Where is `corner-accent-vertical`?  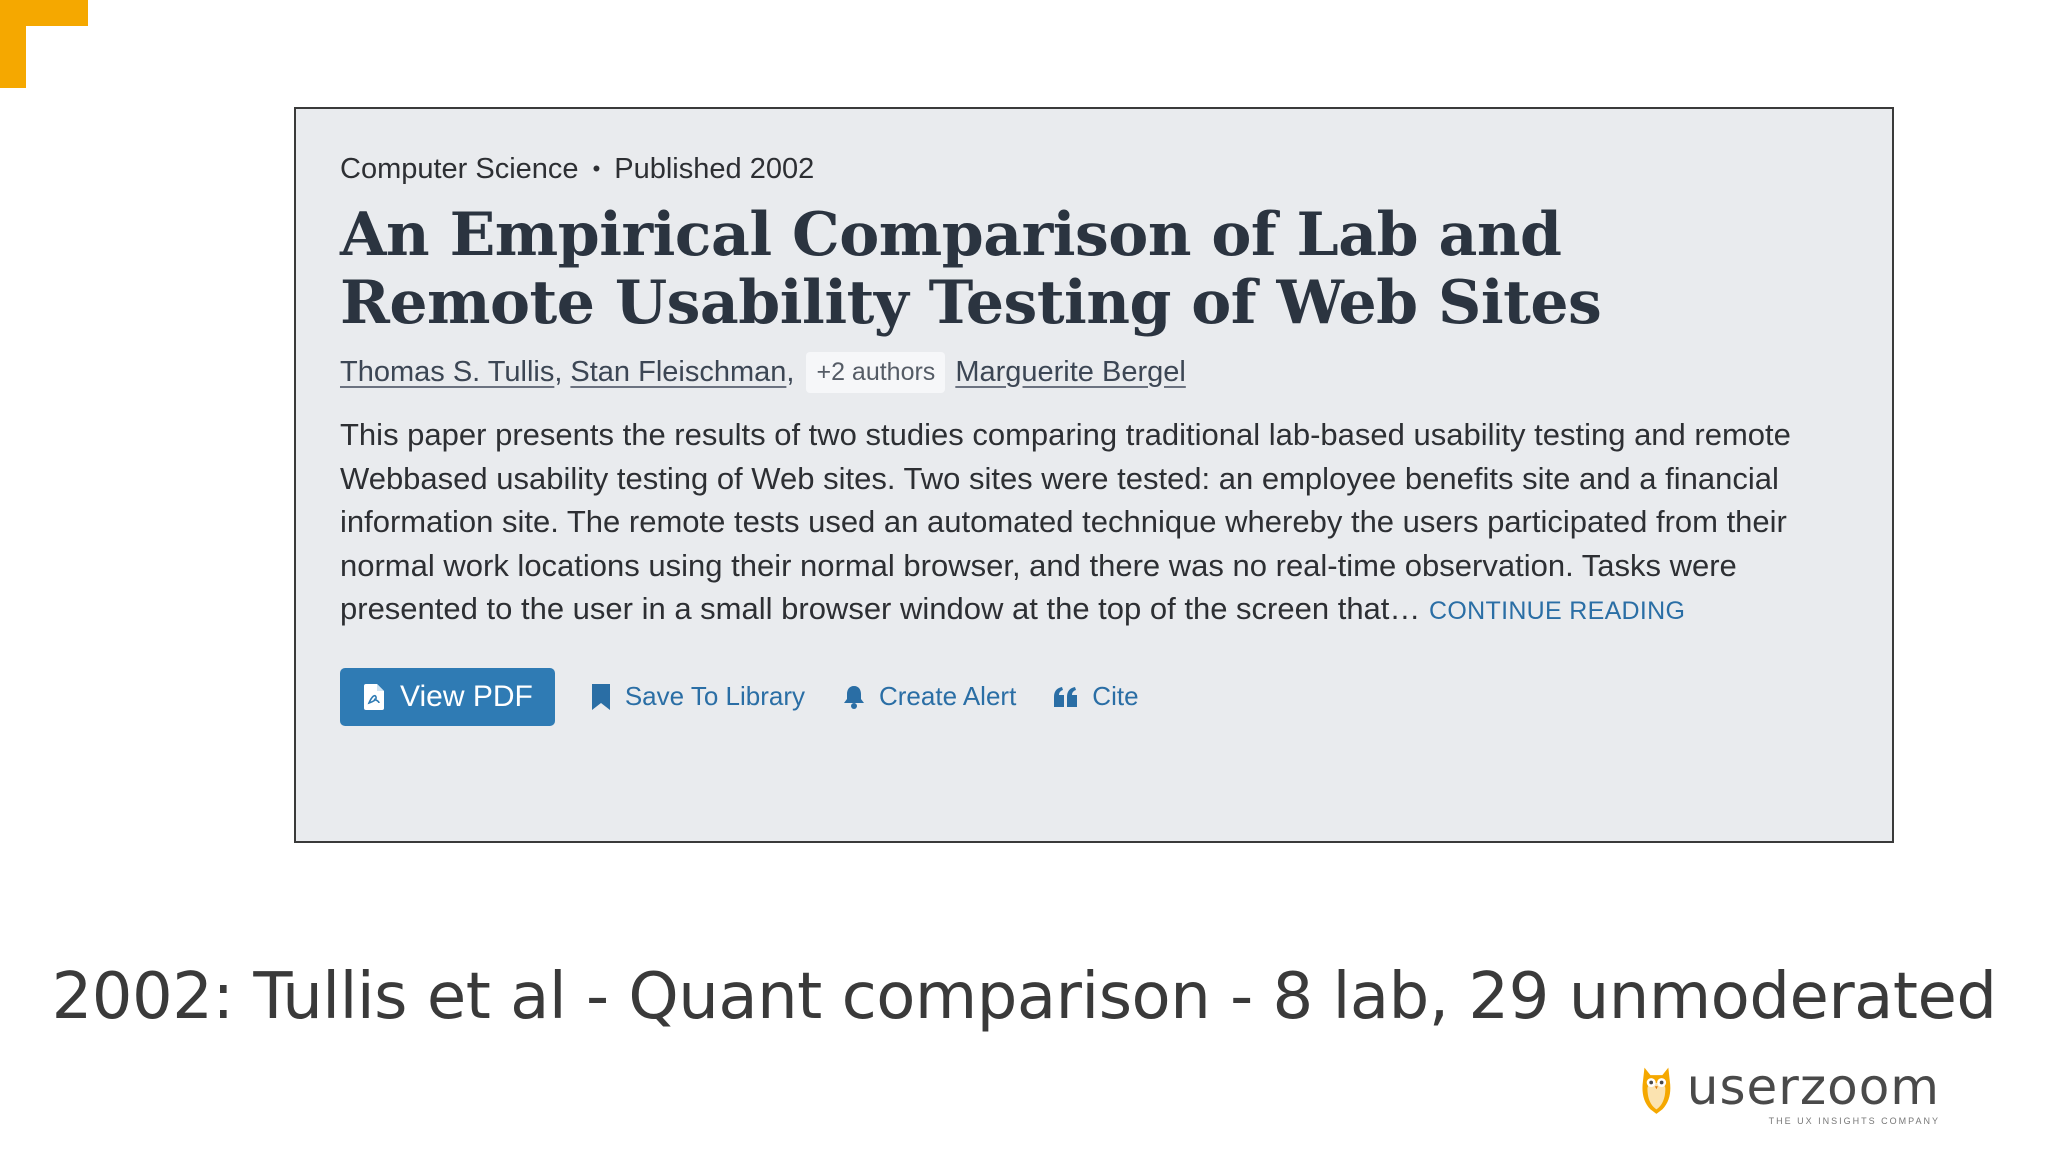 corner-accent-vertical is located at coordinates (13, 44).